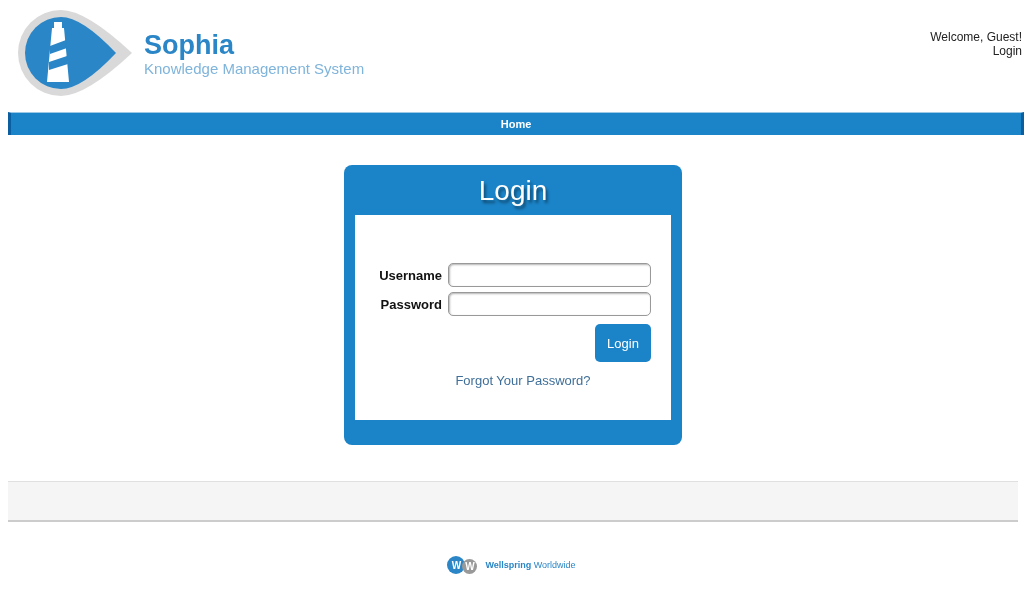  Describe the element at coordinates (513, 191) in the screenshot. I see `login-title: Login` at that location.